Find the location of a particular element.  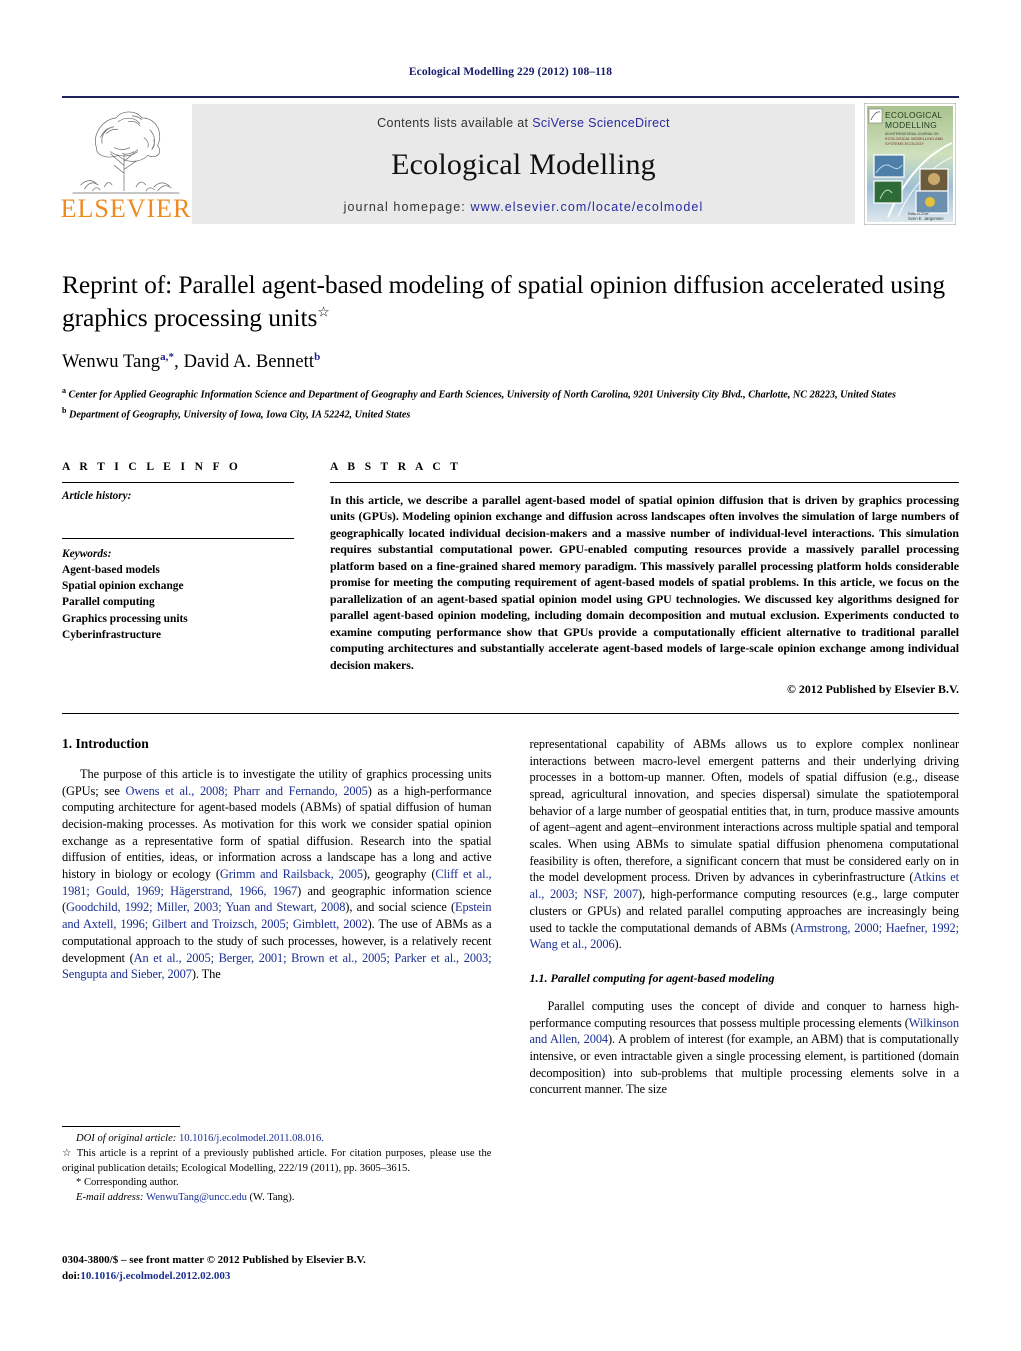

keyword-item: Graphics processing units is located at coordinates (125, 618).